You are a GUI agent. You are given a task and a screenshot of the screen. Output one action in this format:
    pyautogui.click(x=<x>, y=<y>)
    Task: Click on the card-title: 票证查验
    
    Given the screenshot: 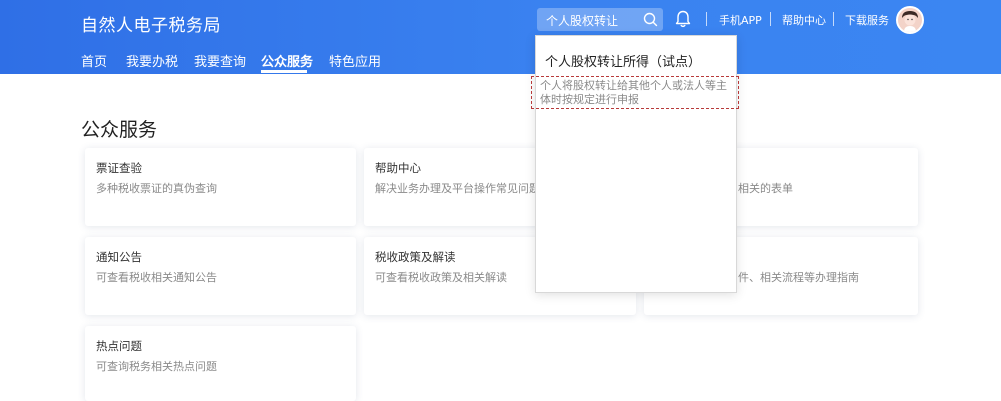 What is the action you would take?
    pyautogui.click(x=119, y=168)
    